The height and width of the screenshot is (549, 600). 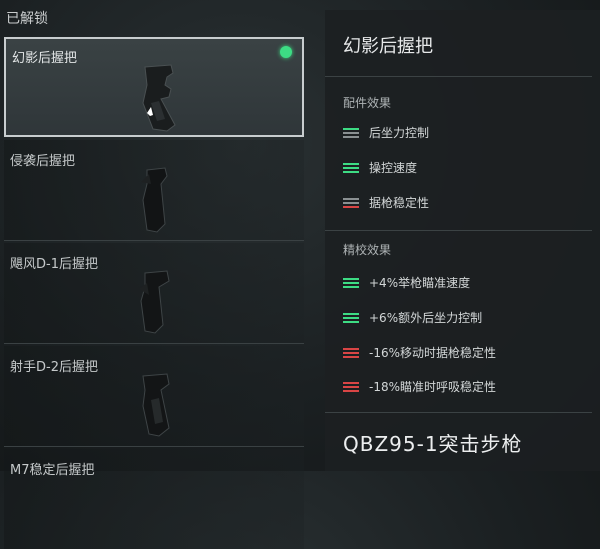 I want to click on attachment-card-shooter: 射手D-2后握把, so click(x=154, y=396).